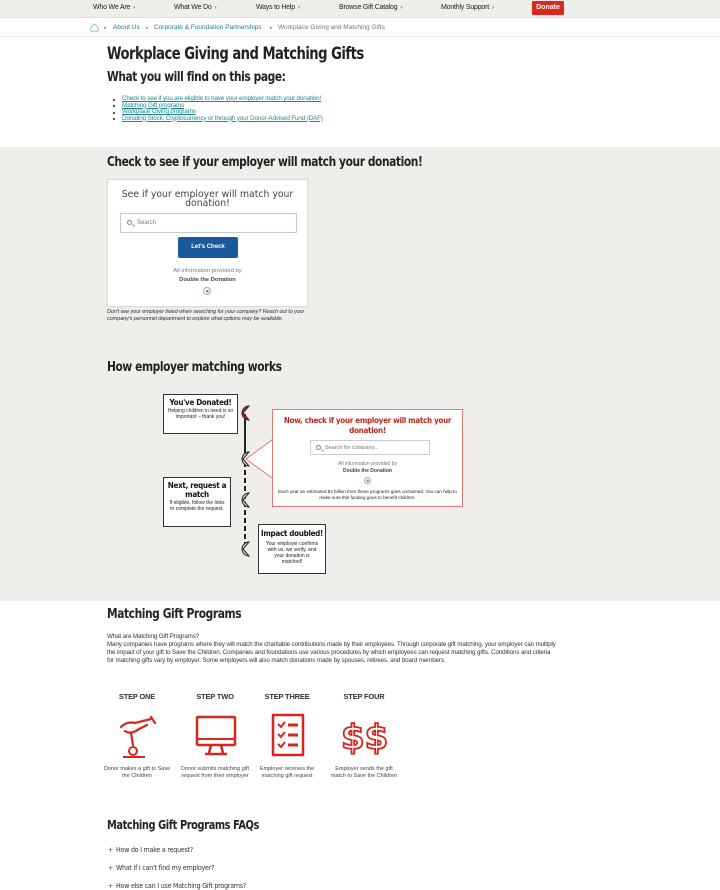 This screenshot has width=720, height=890. What do you see at coordinates (215, 696) in the screenshot?
I see `step-label: STEP TWO` at bounding box center [215, 696].